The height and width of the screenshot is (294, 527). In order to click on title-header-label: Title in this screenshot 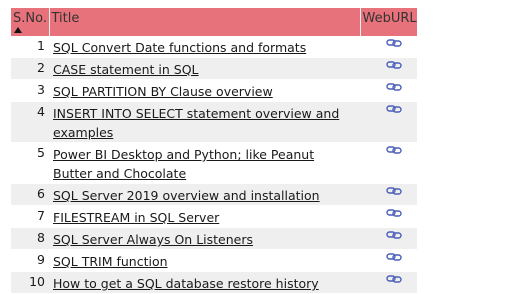, I will do `click(65, 18)`.